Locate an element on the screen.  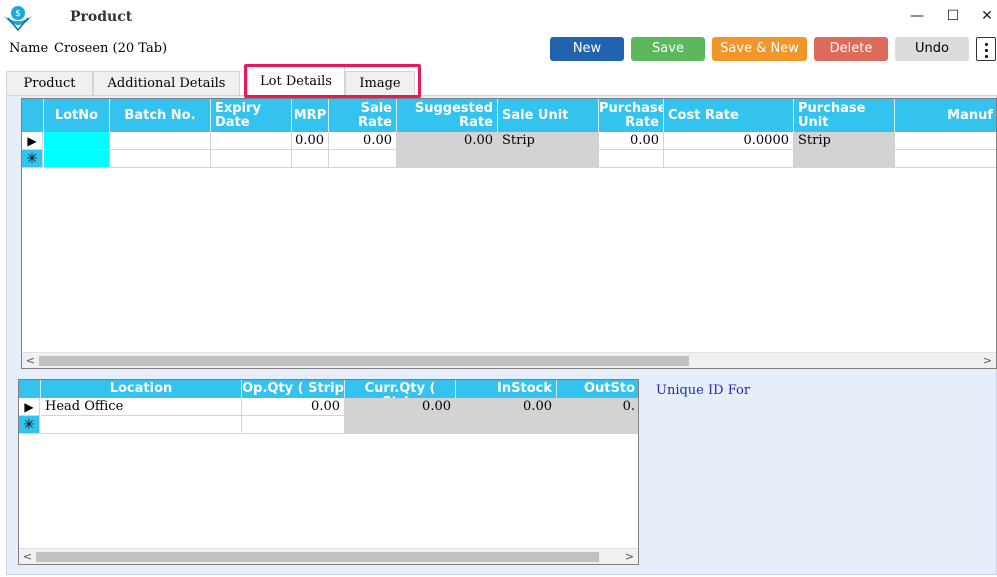
col-batch-no: Batch No. is located at coordinates (160, 115).